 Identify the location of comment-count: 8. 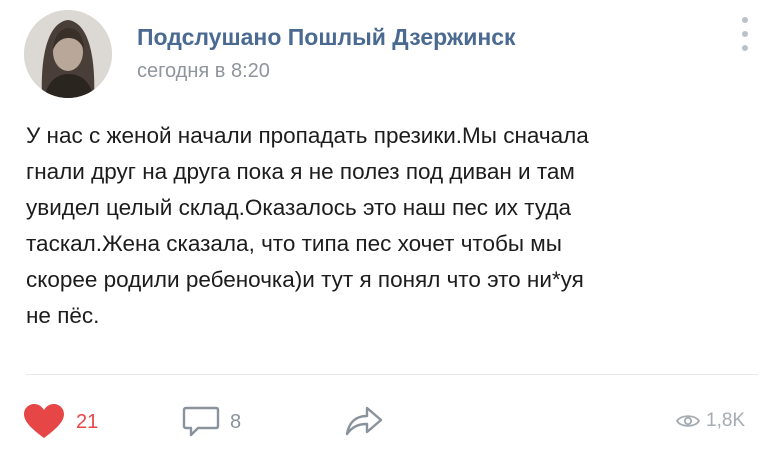
(236, 421).